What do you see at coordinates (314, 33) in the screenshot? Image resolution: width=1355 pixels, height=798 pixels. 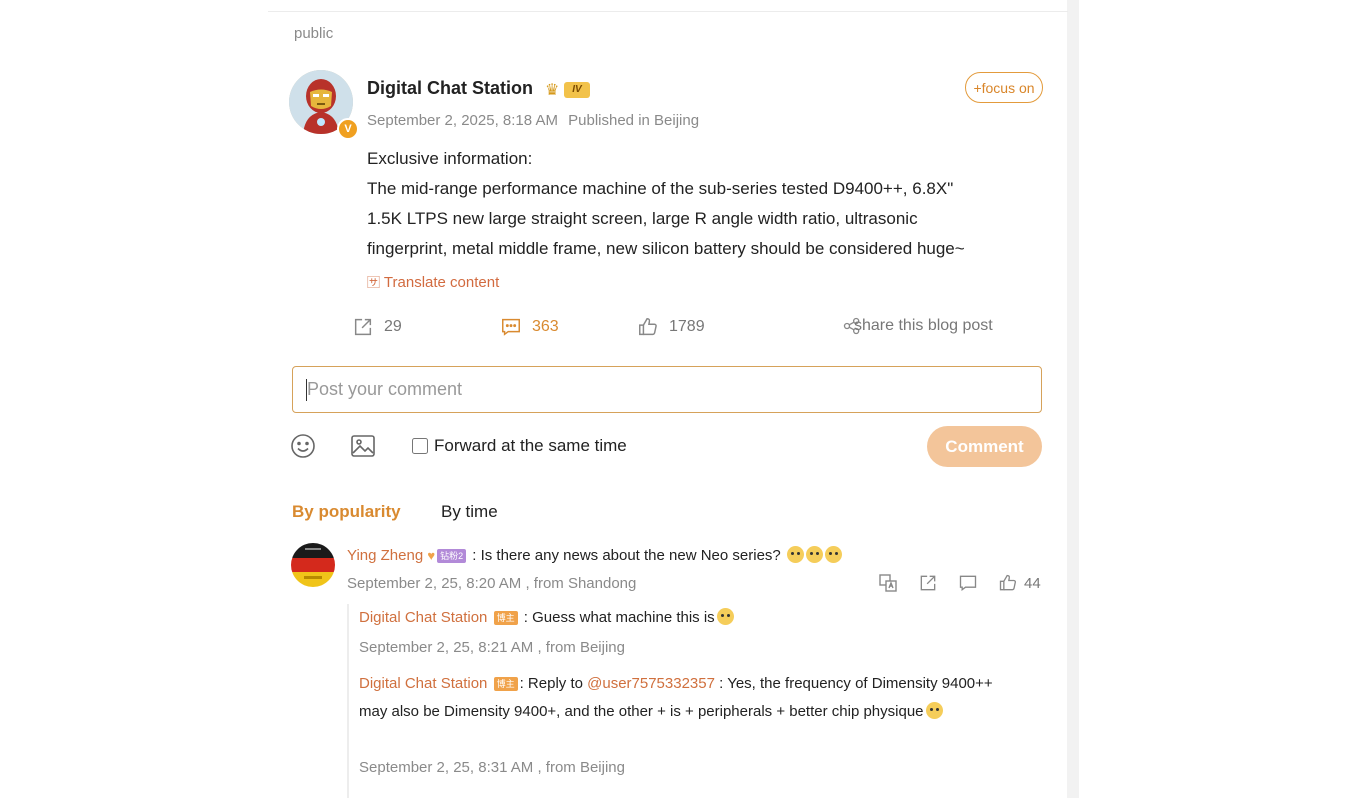 I see `visibility-label: public` at bounding box center [314, 33].